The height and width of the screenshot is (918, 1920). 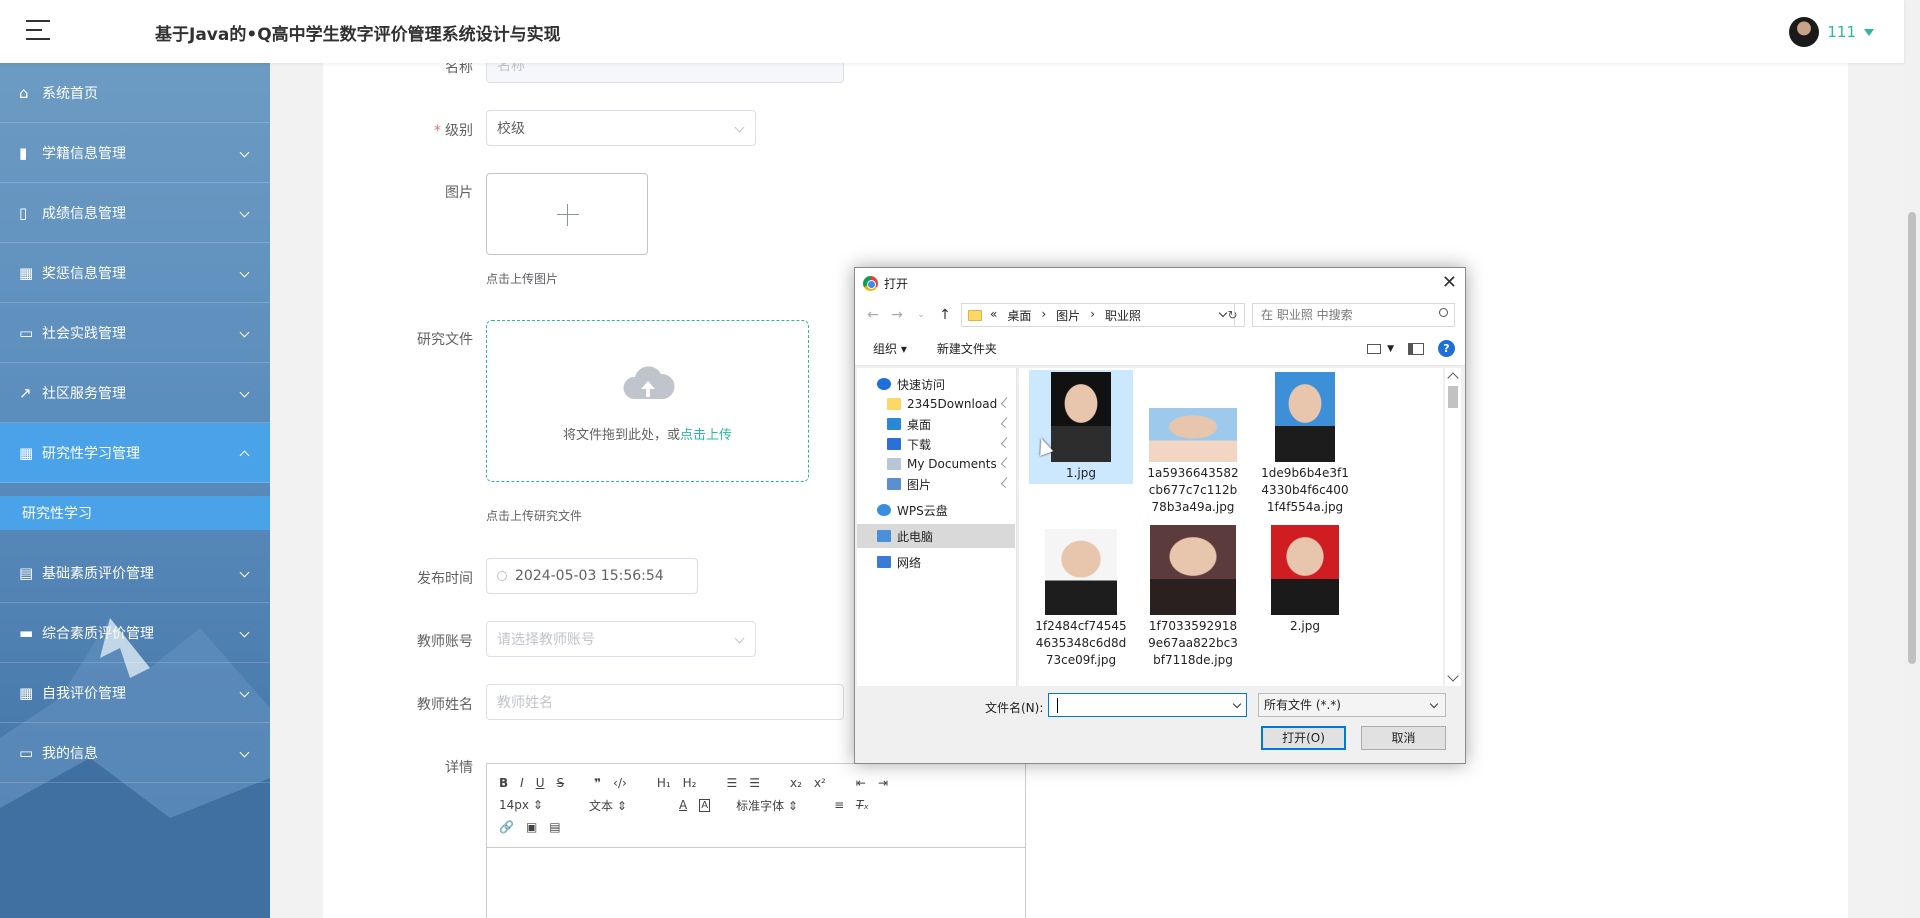 I want to click on sidebar-item-0: ⌂ 系统首页, so click(x=135, y=93).